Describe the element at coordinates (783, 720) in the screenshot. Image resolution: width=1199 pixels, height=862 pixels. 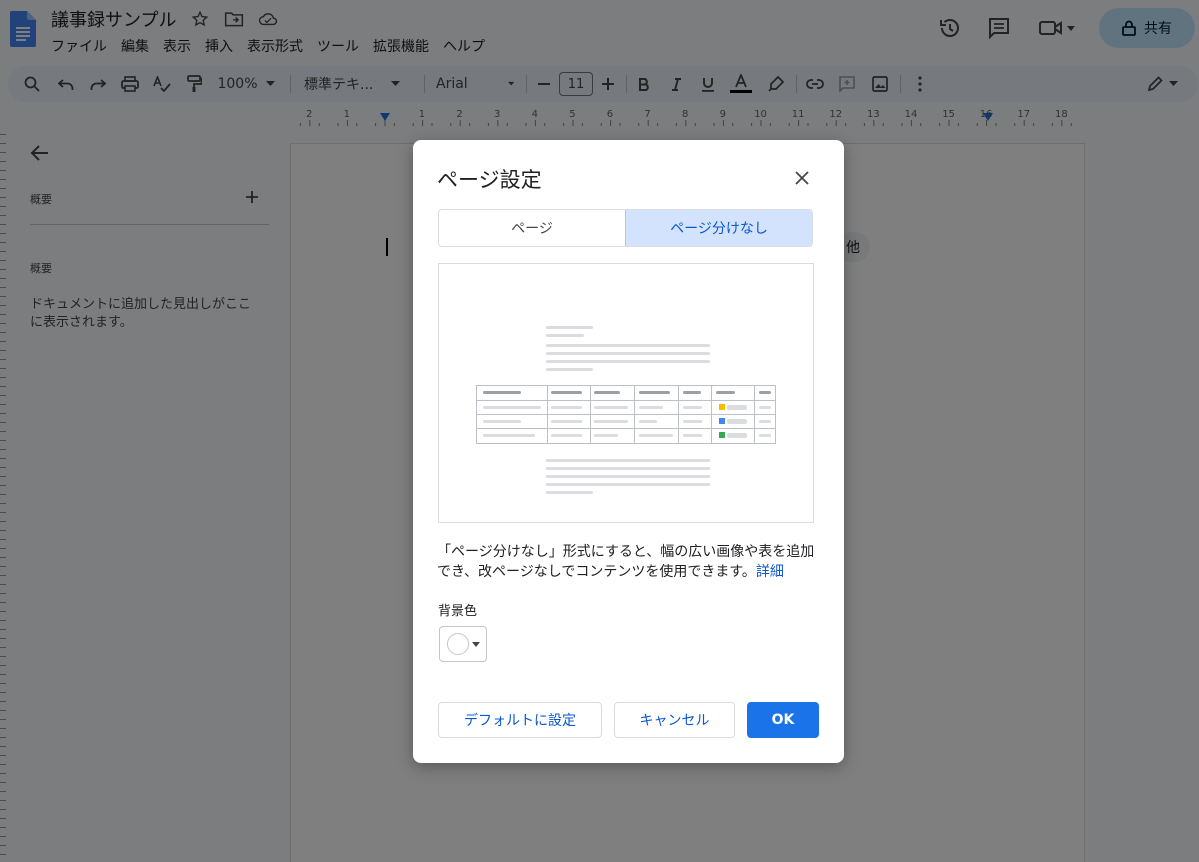
I see `ok-button: OK` at that location.